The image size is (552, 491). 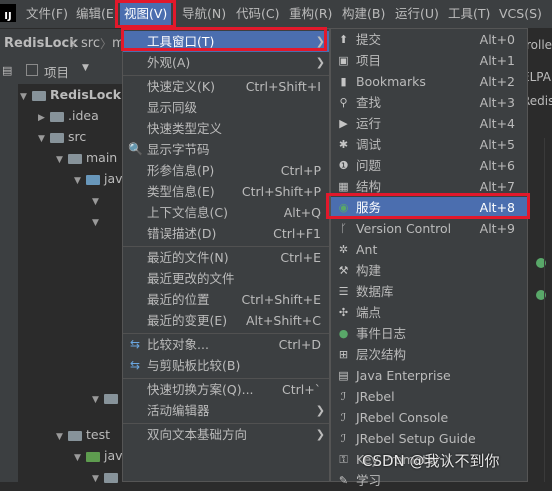 What do you see at coordinates (429, 123) in the screenshot?
I see `tool-window-run: ▶ 运行 Alt+4` at bounding box center [429, 123].